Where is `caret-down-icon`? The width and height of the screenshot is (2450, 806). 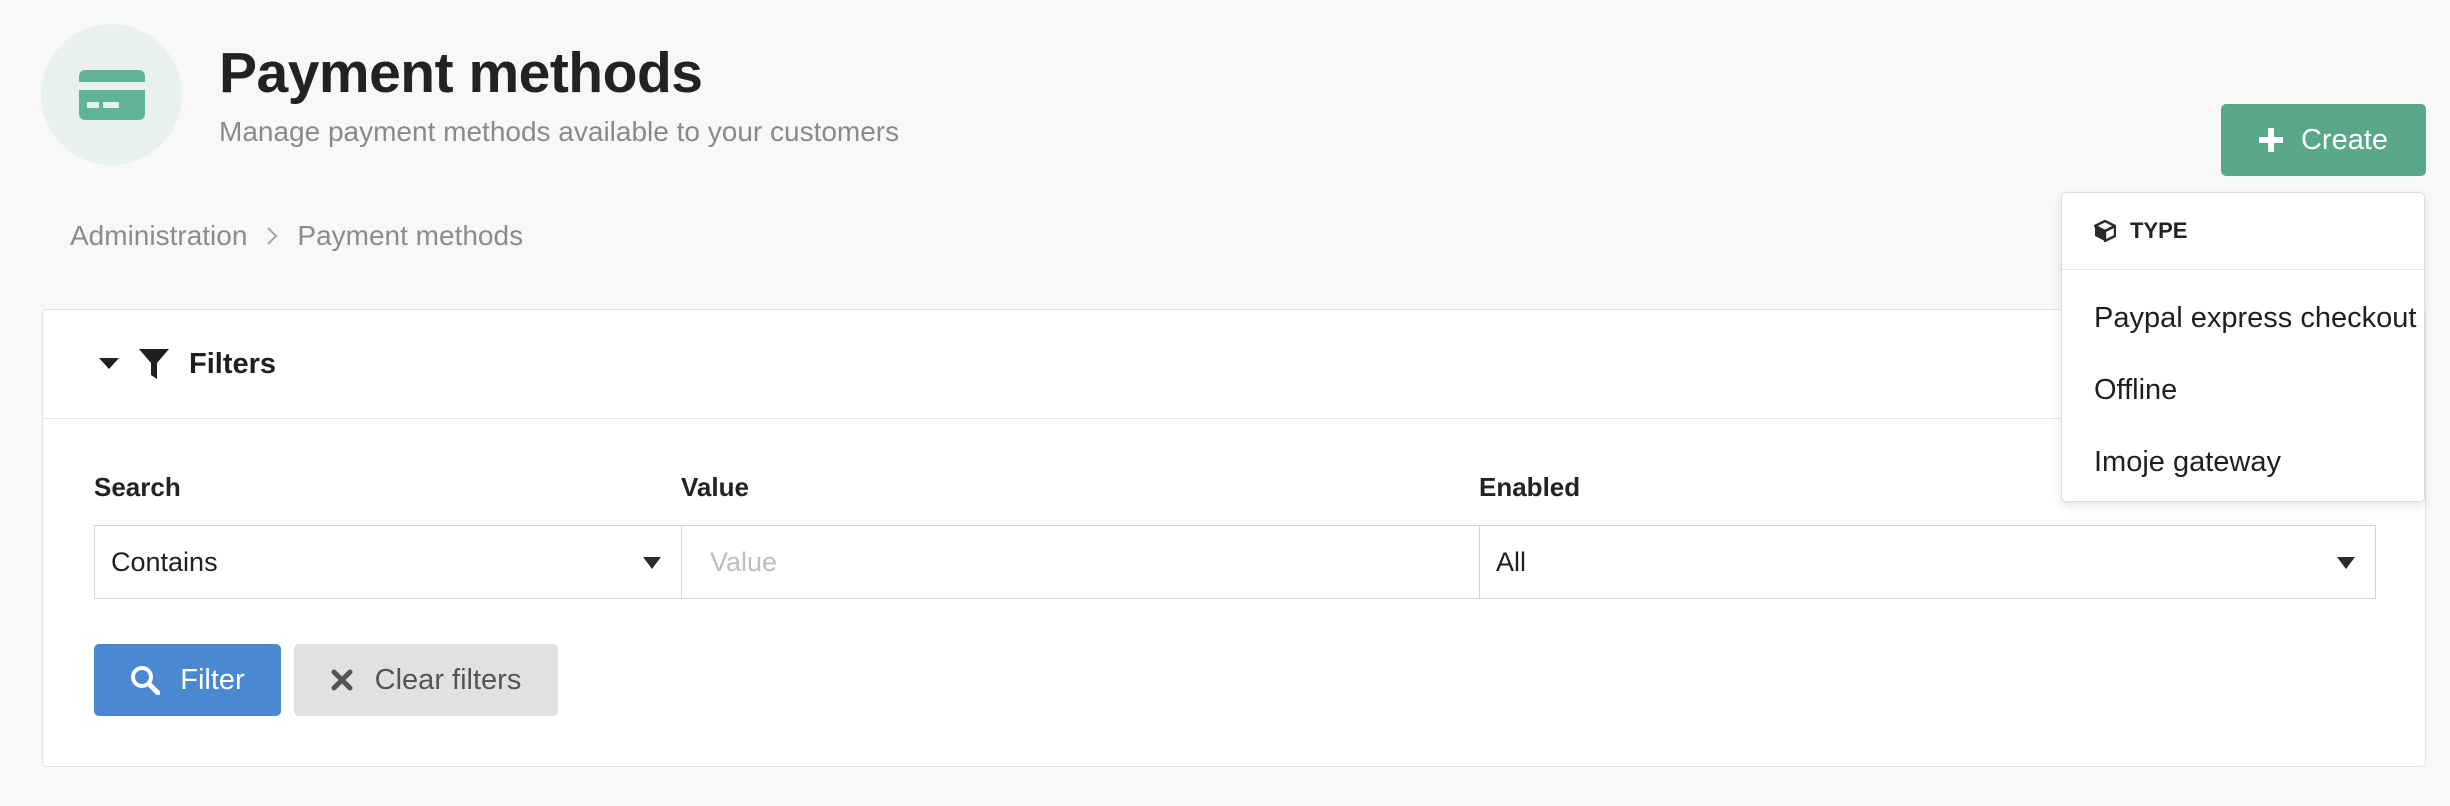 caret-down-icon is located at coordinates (109, 363).